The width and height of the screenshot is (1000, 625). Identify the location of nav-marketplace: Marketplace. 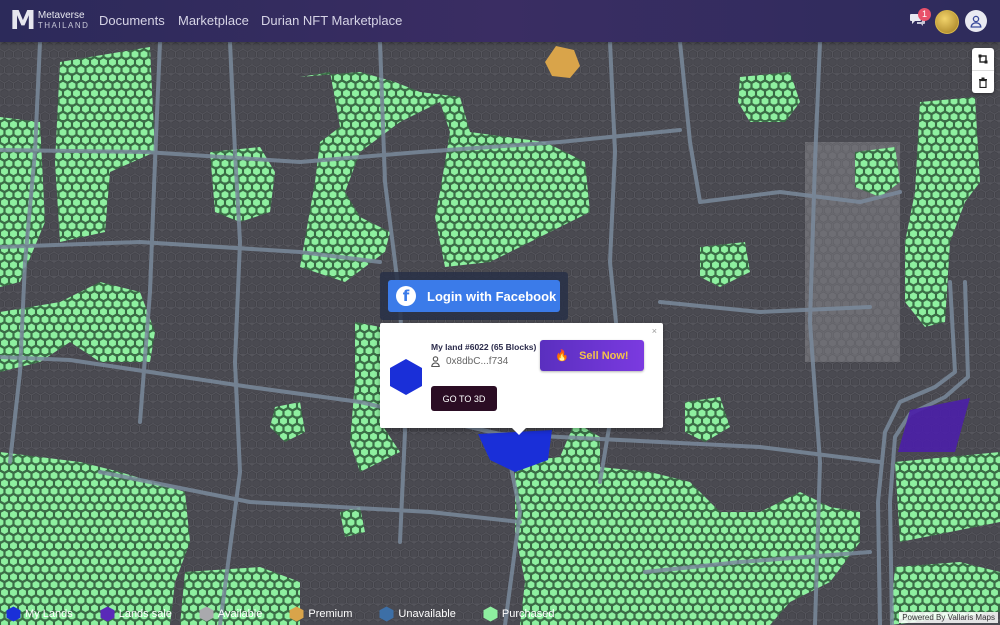
(213, 20).